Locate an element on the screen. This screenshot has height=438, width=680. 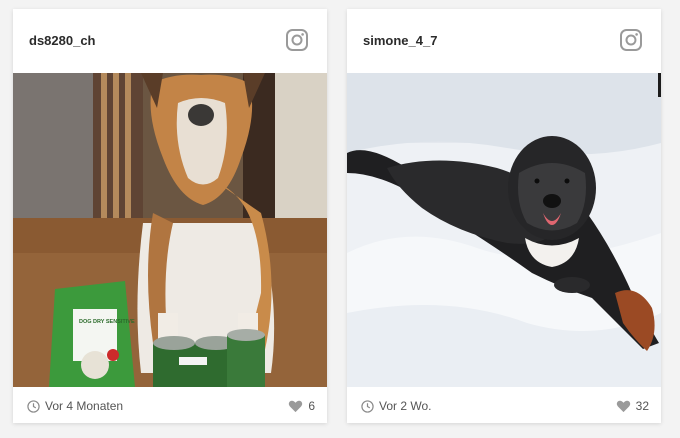
post-footer: Vor 2 Wo. 32 is located at coordinates (504, 405).